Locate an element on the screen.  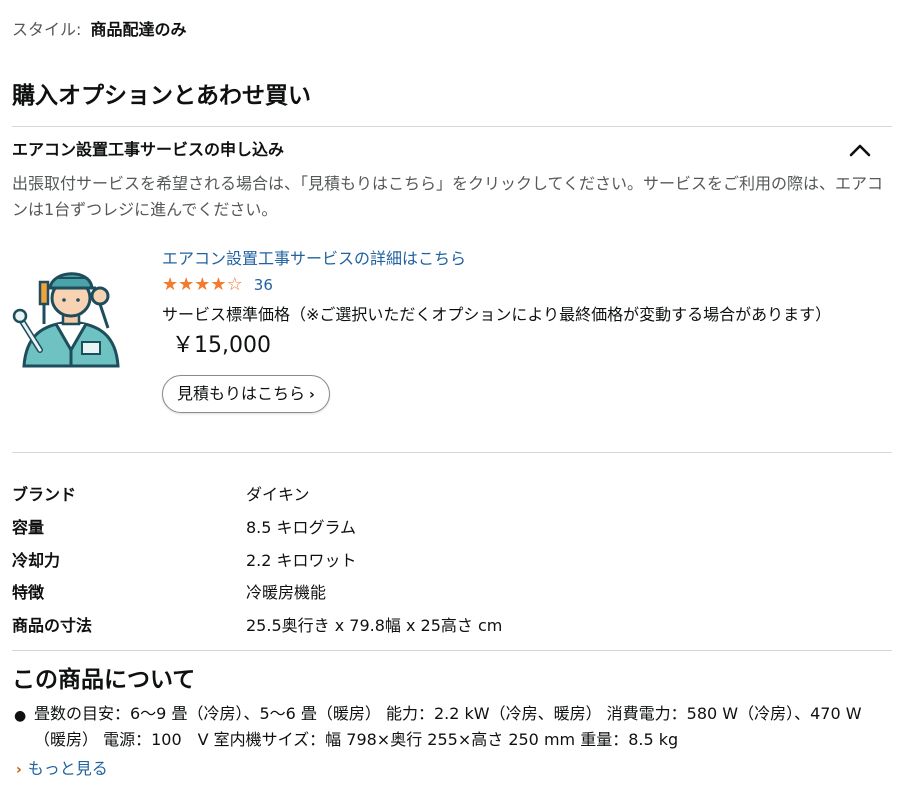
rating-count: 36 is located at coordinates (263, 285).